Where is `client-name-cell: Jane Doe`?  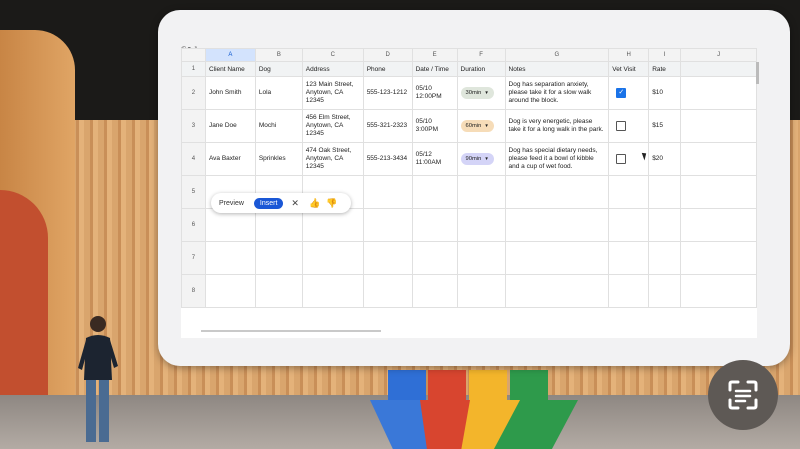
client-name-cell: Jane Doe is located at coordinates (230, 126).